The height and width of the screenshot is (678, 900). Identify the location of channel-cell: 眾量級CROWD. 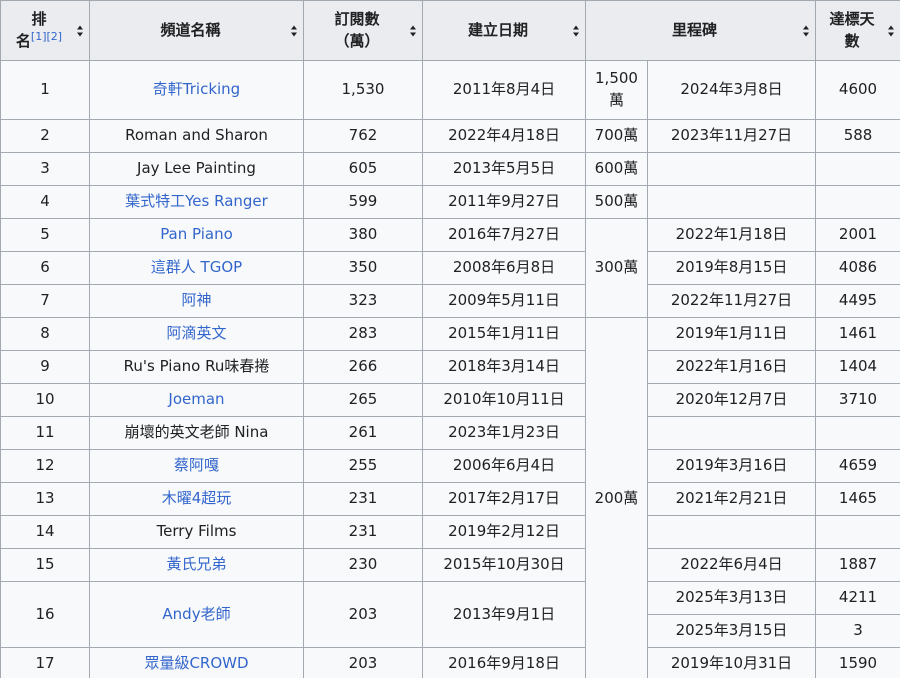
(196, 662).